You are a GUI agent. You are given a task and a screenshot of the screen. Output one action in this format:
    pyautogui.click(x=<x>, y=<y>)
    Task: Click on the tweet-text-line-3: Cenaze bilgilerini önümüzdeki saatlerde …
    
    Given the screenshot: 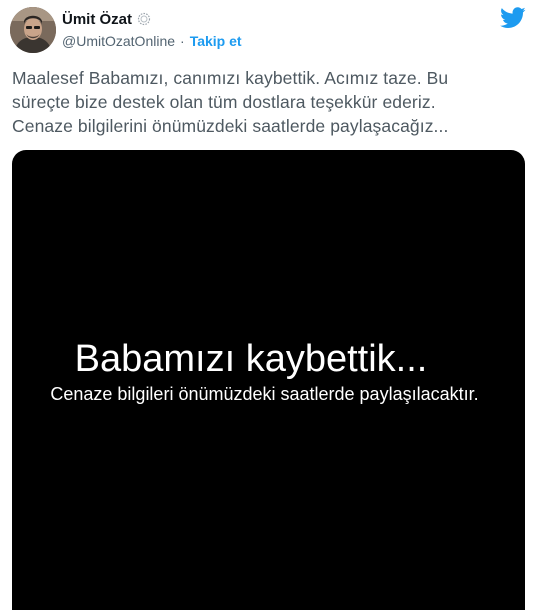 What is the action you would take?
    pyautogui.click(x=230, y=126)
    